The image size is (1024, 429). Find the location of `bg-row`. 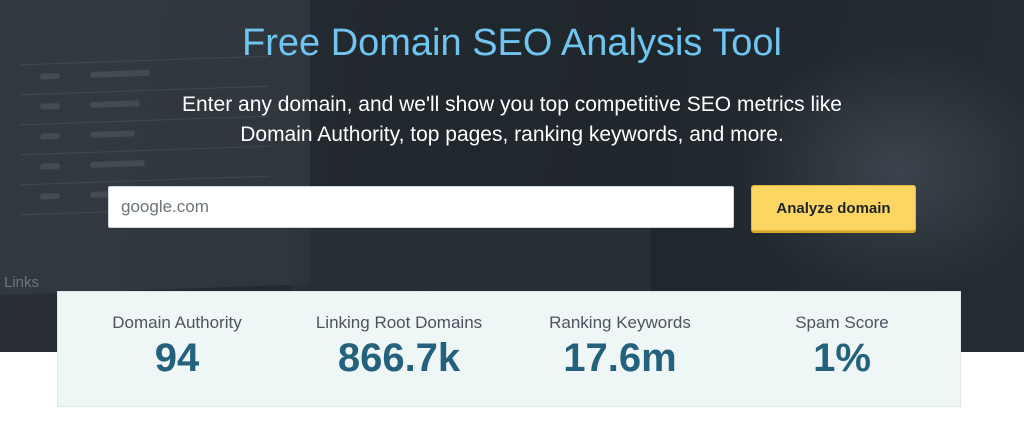

bg-row is located at coordinates (145, 180).